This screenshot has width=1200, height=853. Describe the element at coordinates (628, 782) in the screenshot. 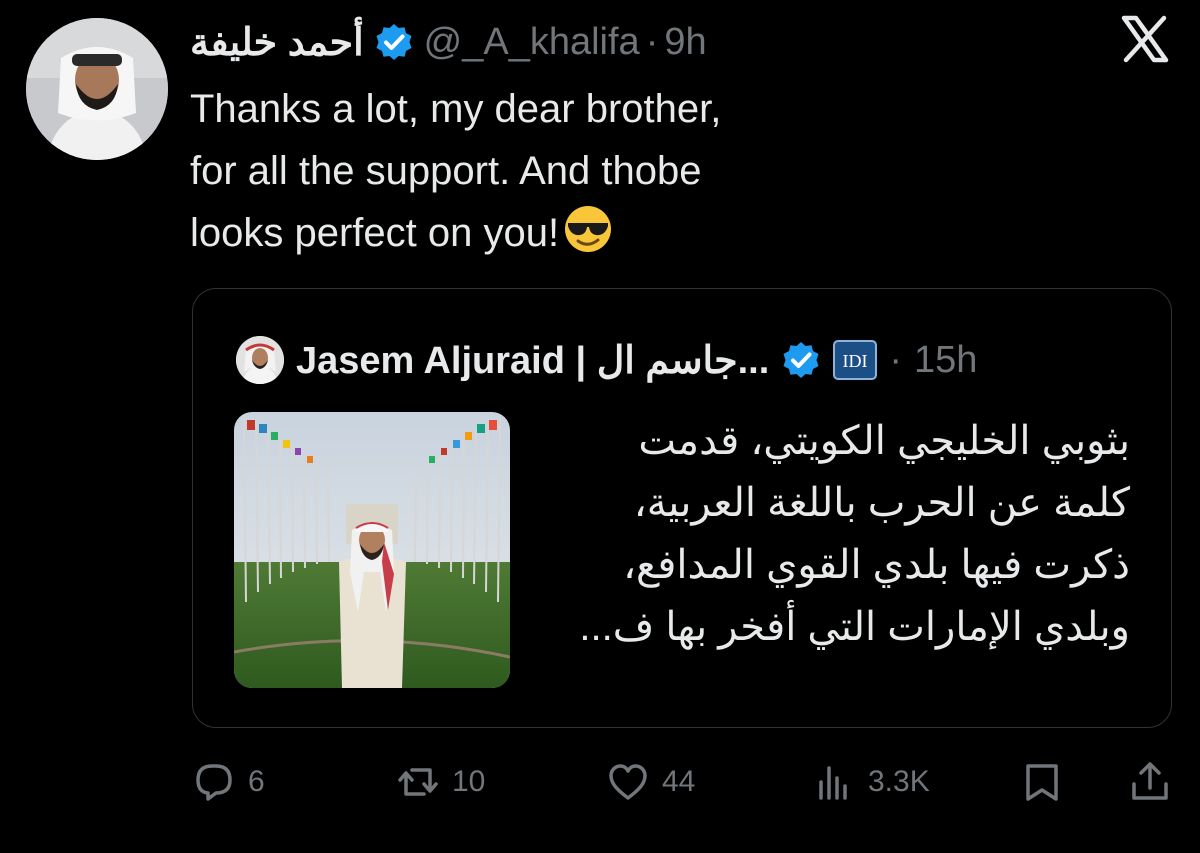

I see `heart-icon` at that location.